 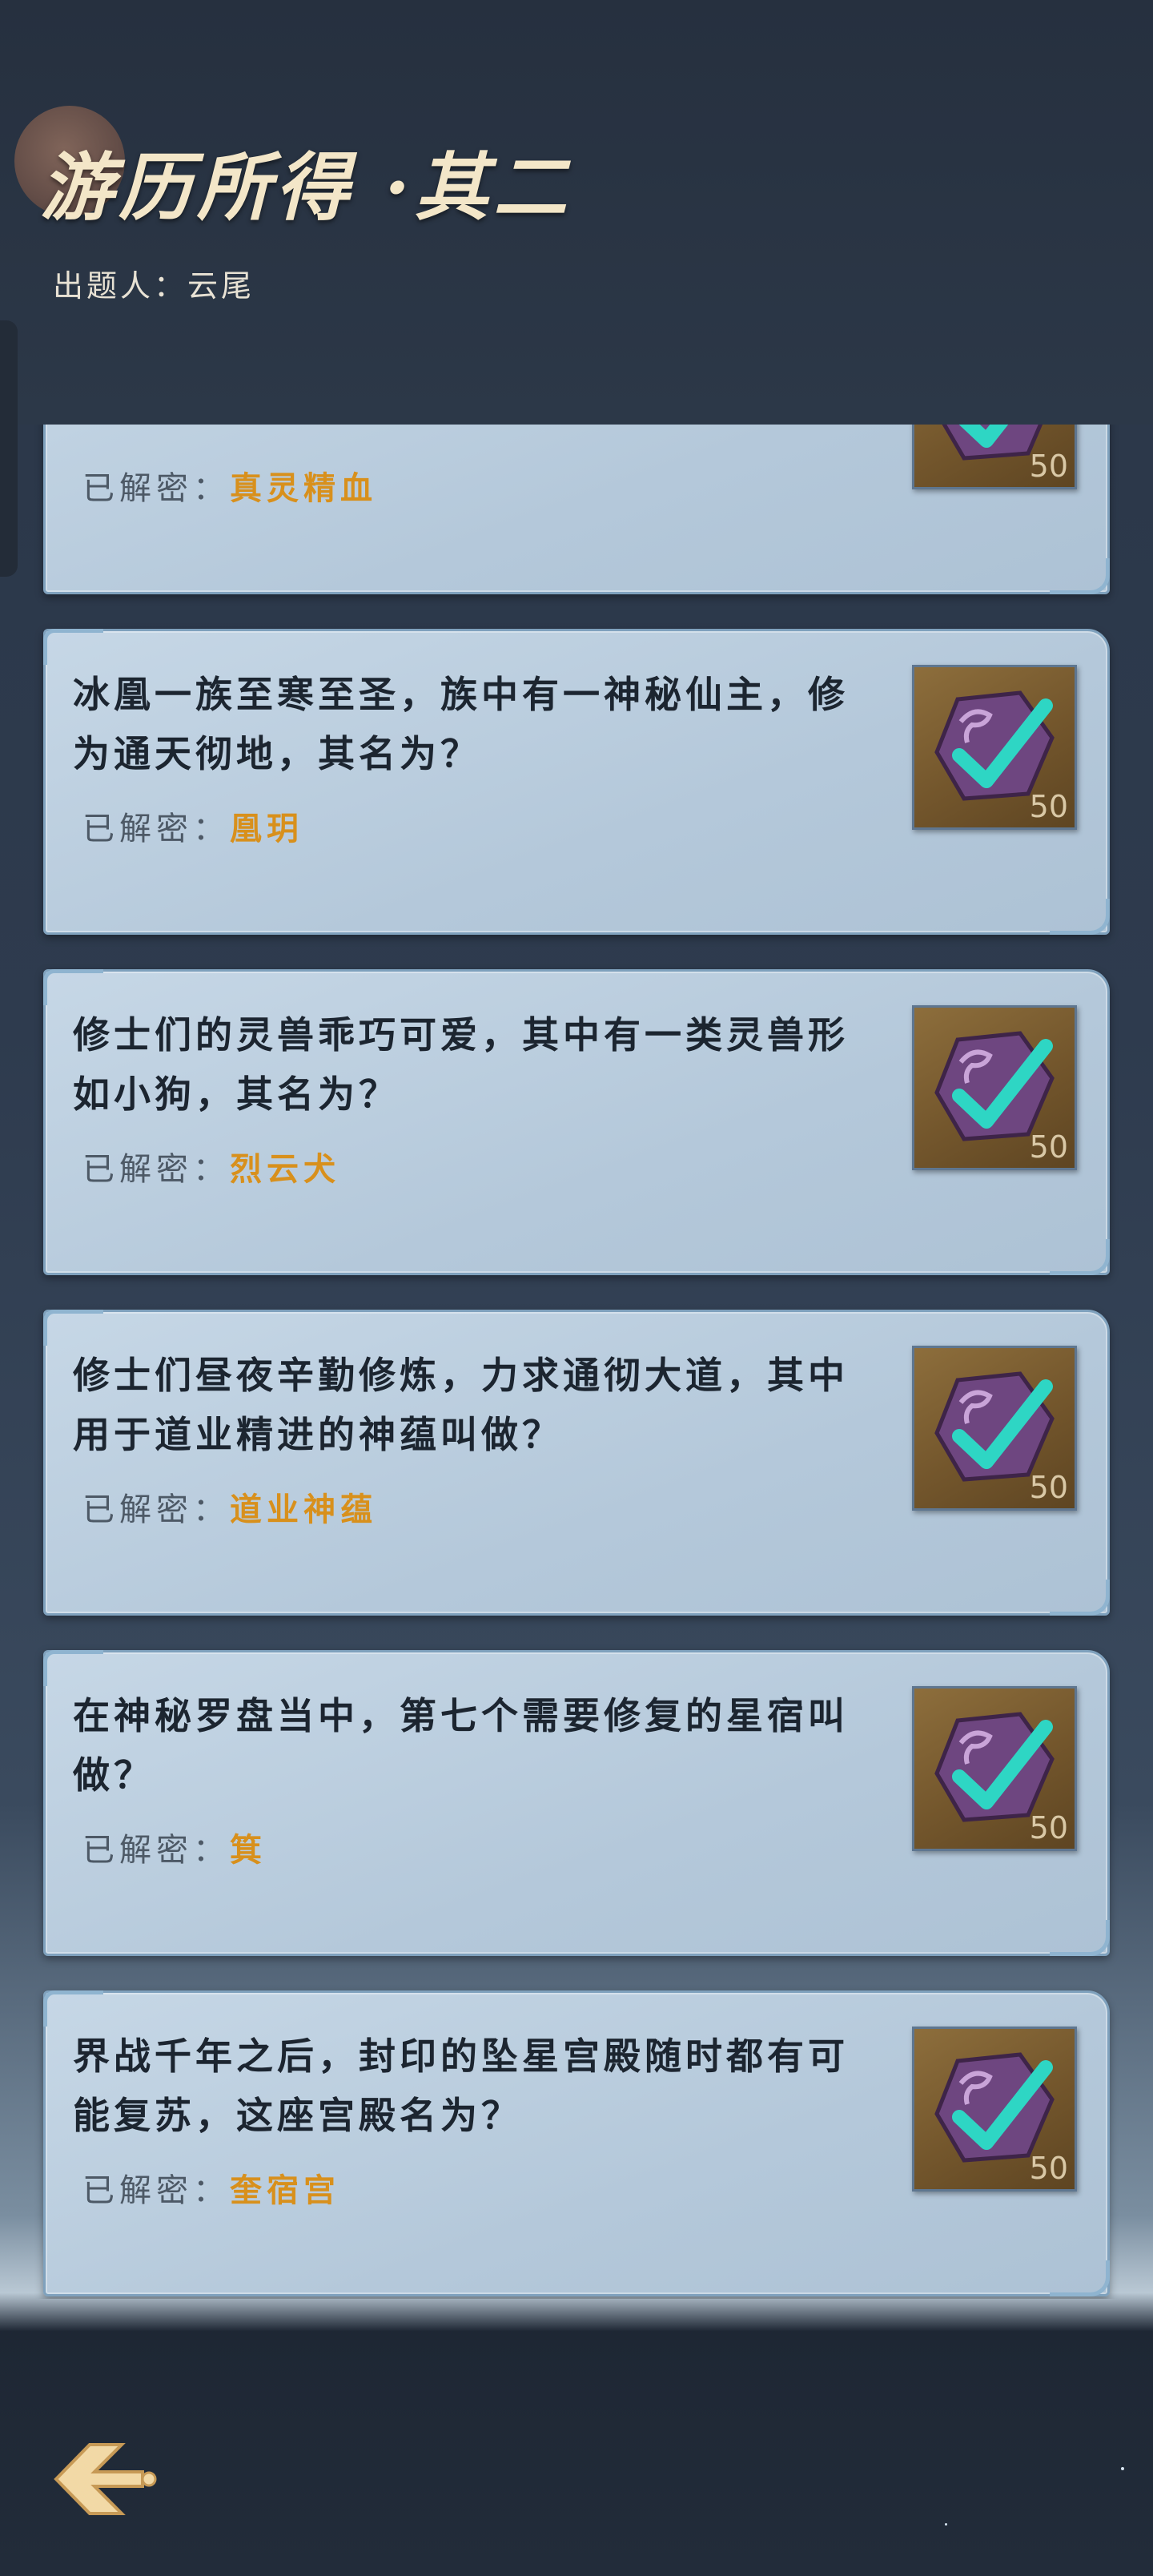 I want to click on riddle-question: 在神秘罗盘当中，第七个需要修复的星宿叫做？, so click(x=461, y=1745).